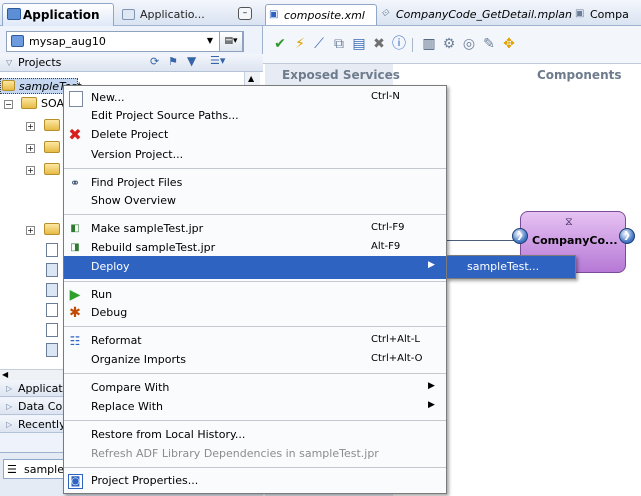 Image resolution: width=641 pixels, height=496 pixels. Describe the element at coordinates (449, 44) in the screenshot. I see `tree-layout-icon: ⚙` at that location.